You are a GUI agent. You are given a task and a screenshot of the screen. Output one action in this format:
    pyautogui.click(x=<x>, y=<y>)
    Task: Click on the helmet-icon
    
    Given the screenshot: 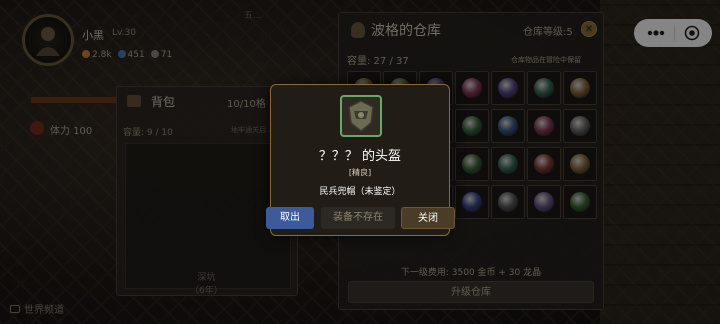 What is the action you would take?
    pyautogui.click(x=361, y=116)
    